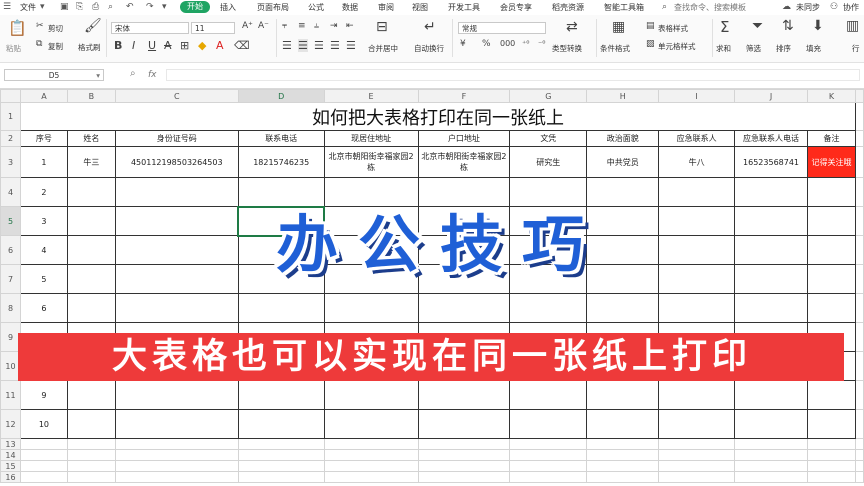 This screenshot has width=864, height=486. Describe the element at coordinates (351, 45) in the screenshot. I see `distributed-icon: ☰` at that location.